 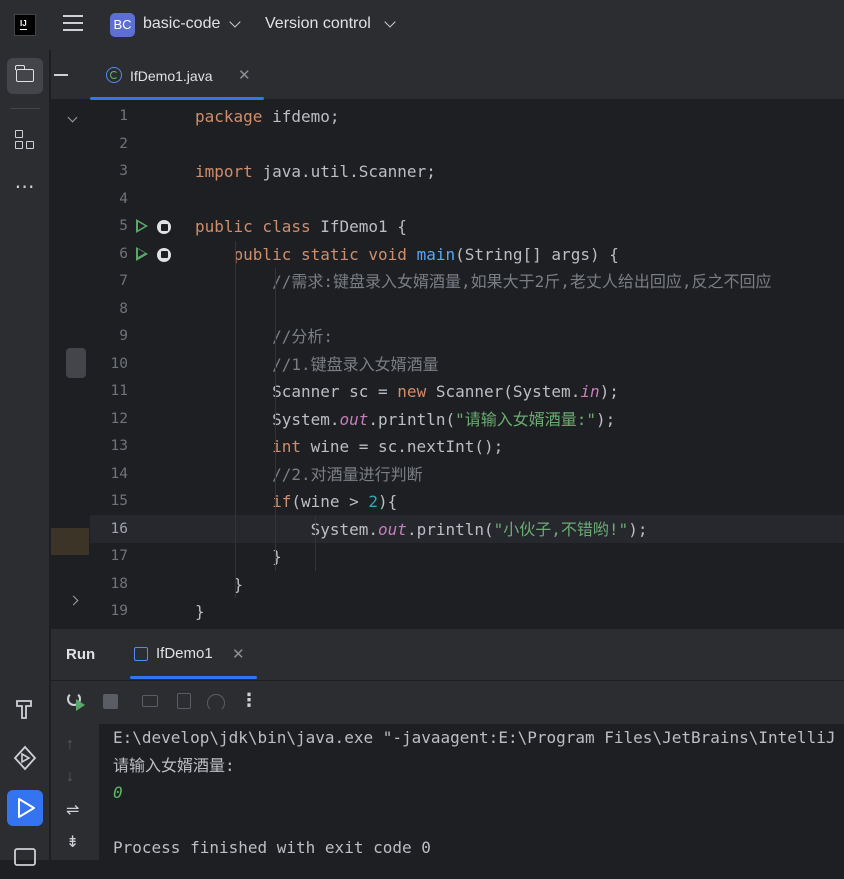 What do you see at coordinates (264, 337) in the screenshot?
I see `code-text: //分析:` at bounding box center [264, 337].